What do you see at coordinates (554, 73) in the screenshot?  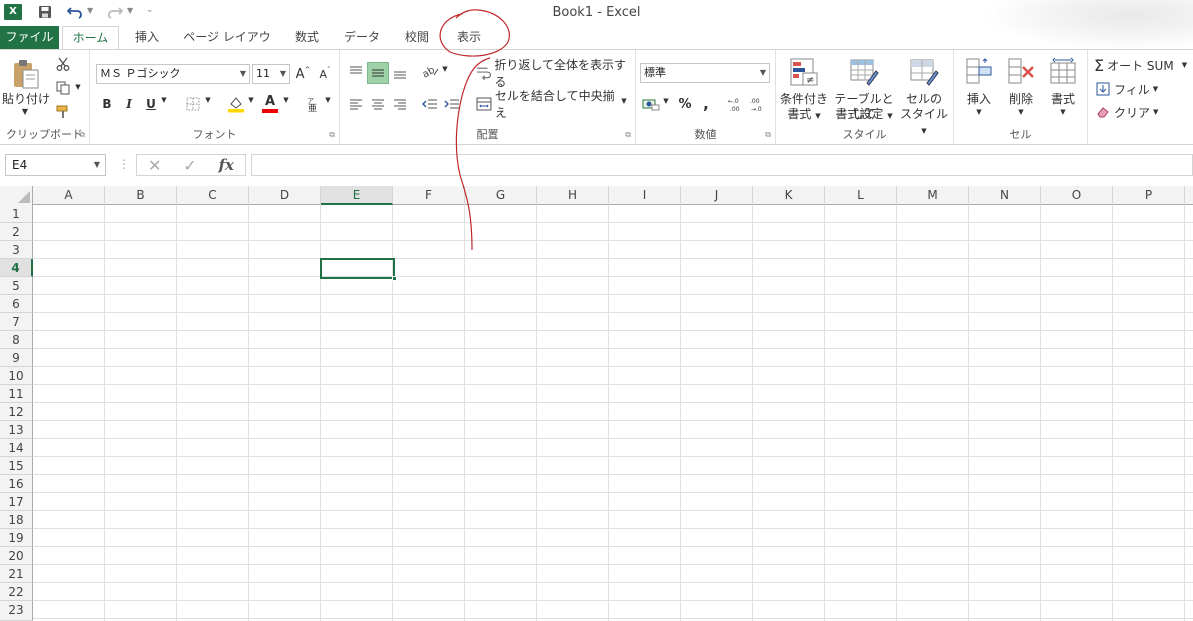 I see `wrap-text-button: 折り返して全体を表示する` at bounding box center [554, 73].